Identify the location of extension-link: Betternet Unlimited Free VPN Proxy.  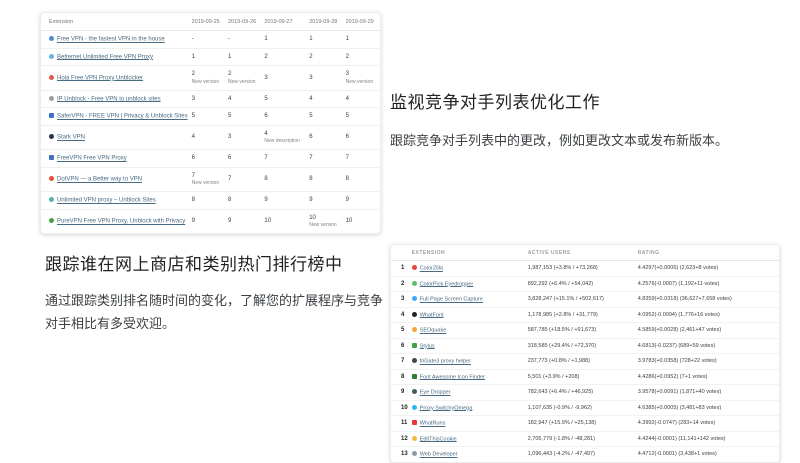
(105, 57).